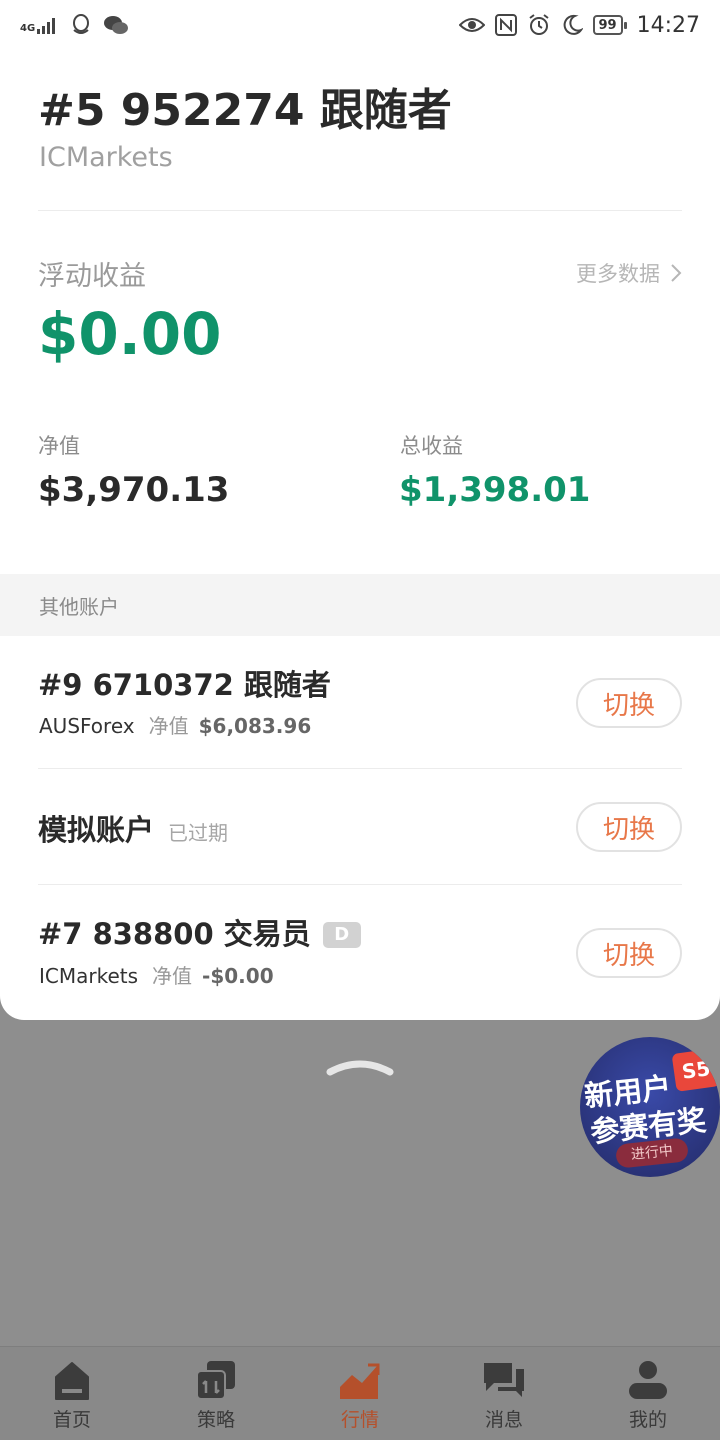  What do you see at coordinates (538, 24) in the screenshot?
I see `alarm-icon` at bounding box center [538, 24].